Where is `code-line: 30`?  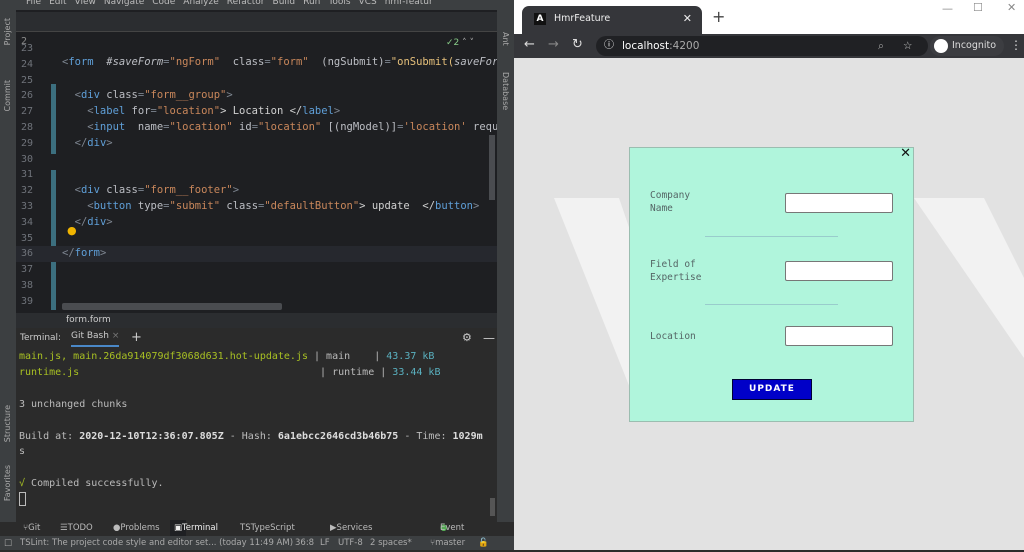
code-line: 30 is located at coordinates (256, 160).